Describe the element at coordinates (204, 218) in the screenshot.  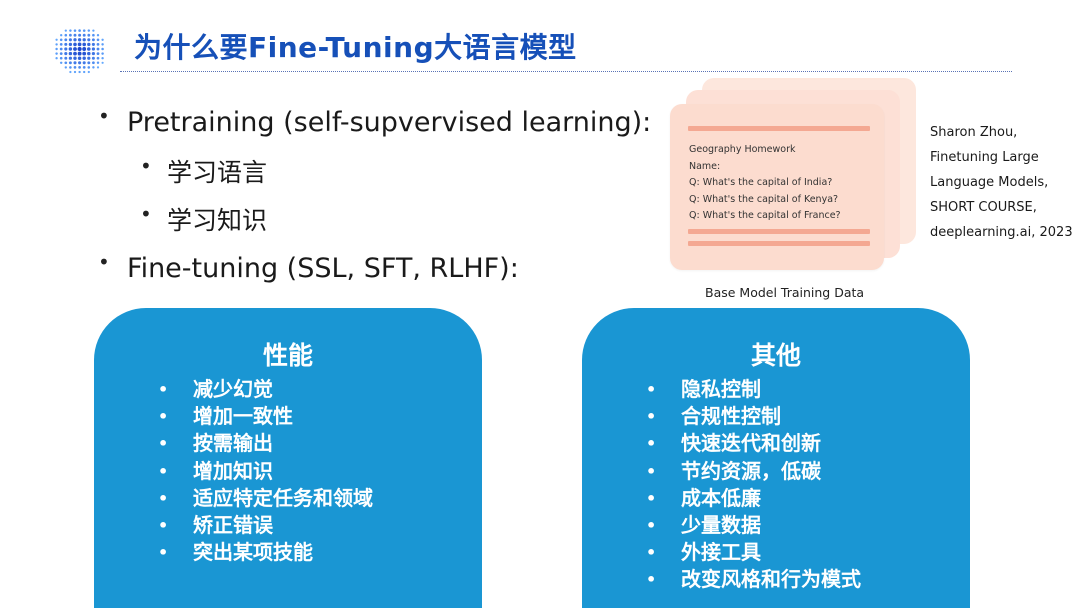
I see `sub-bullet-item: • 学习知识` at that location.